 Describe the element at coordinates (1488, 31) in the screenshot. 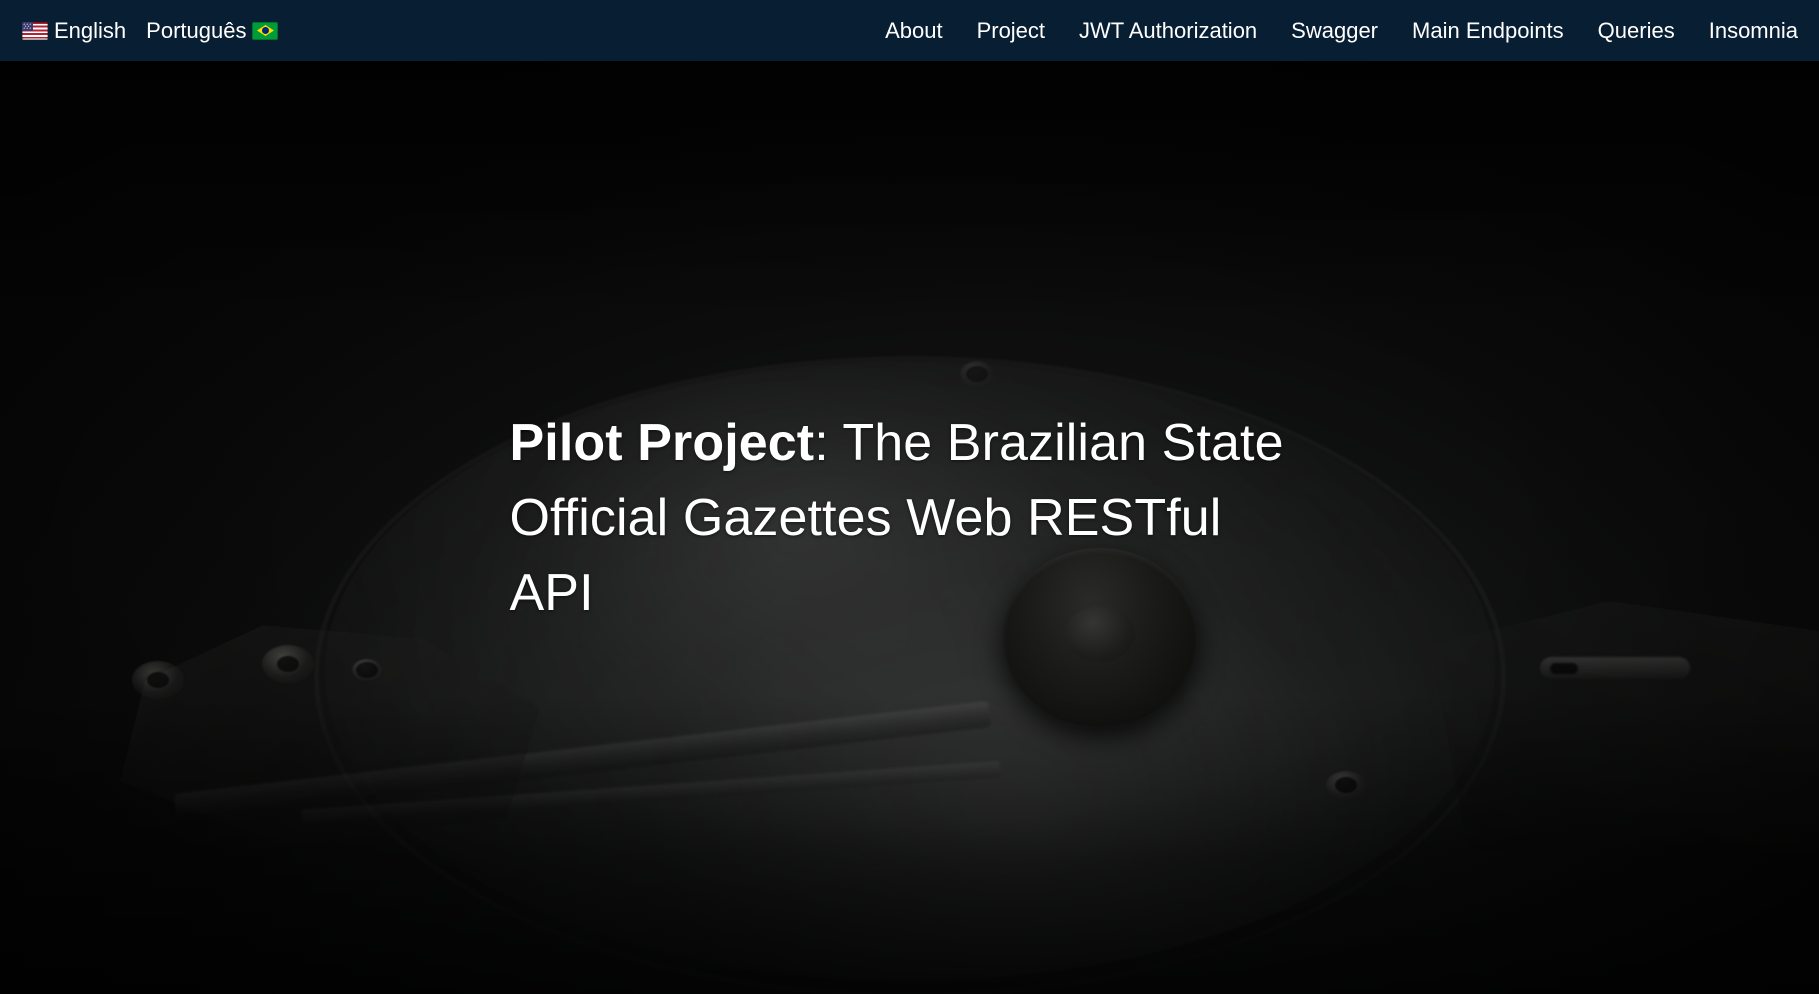

I see `nav-link-main-endpoints: Main Endpoints` at that location.